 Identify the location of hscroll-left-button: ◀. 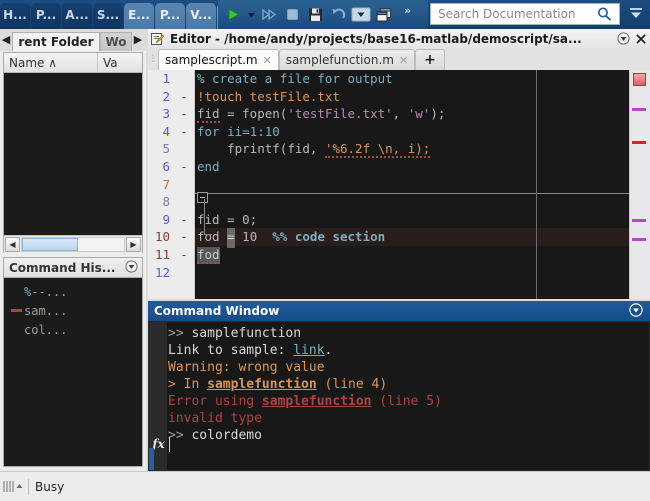
(12, 244).